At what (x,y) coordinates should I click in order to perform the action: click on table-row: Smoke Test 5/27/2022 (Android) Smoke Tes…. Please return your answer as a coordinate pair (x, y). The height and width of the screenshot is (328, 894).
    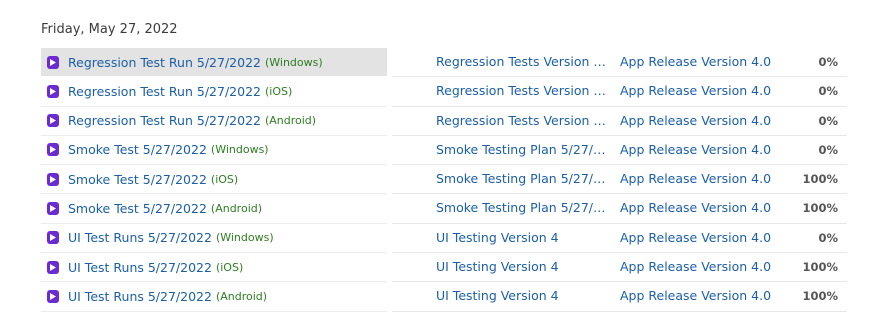
    Looking at the image, I should click on (447, 209).